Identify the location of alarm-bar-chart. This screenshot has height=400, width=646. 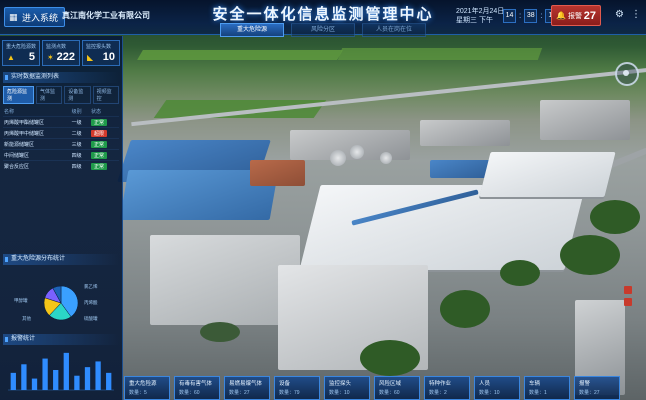
(61, 369).